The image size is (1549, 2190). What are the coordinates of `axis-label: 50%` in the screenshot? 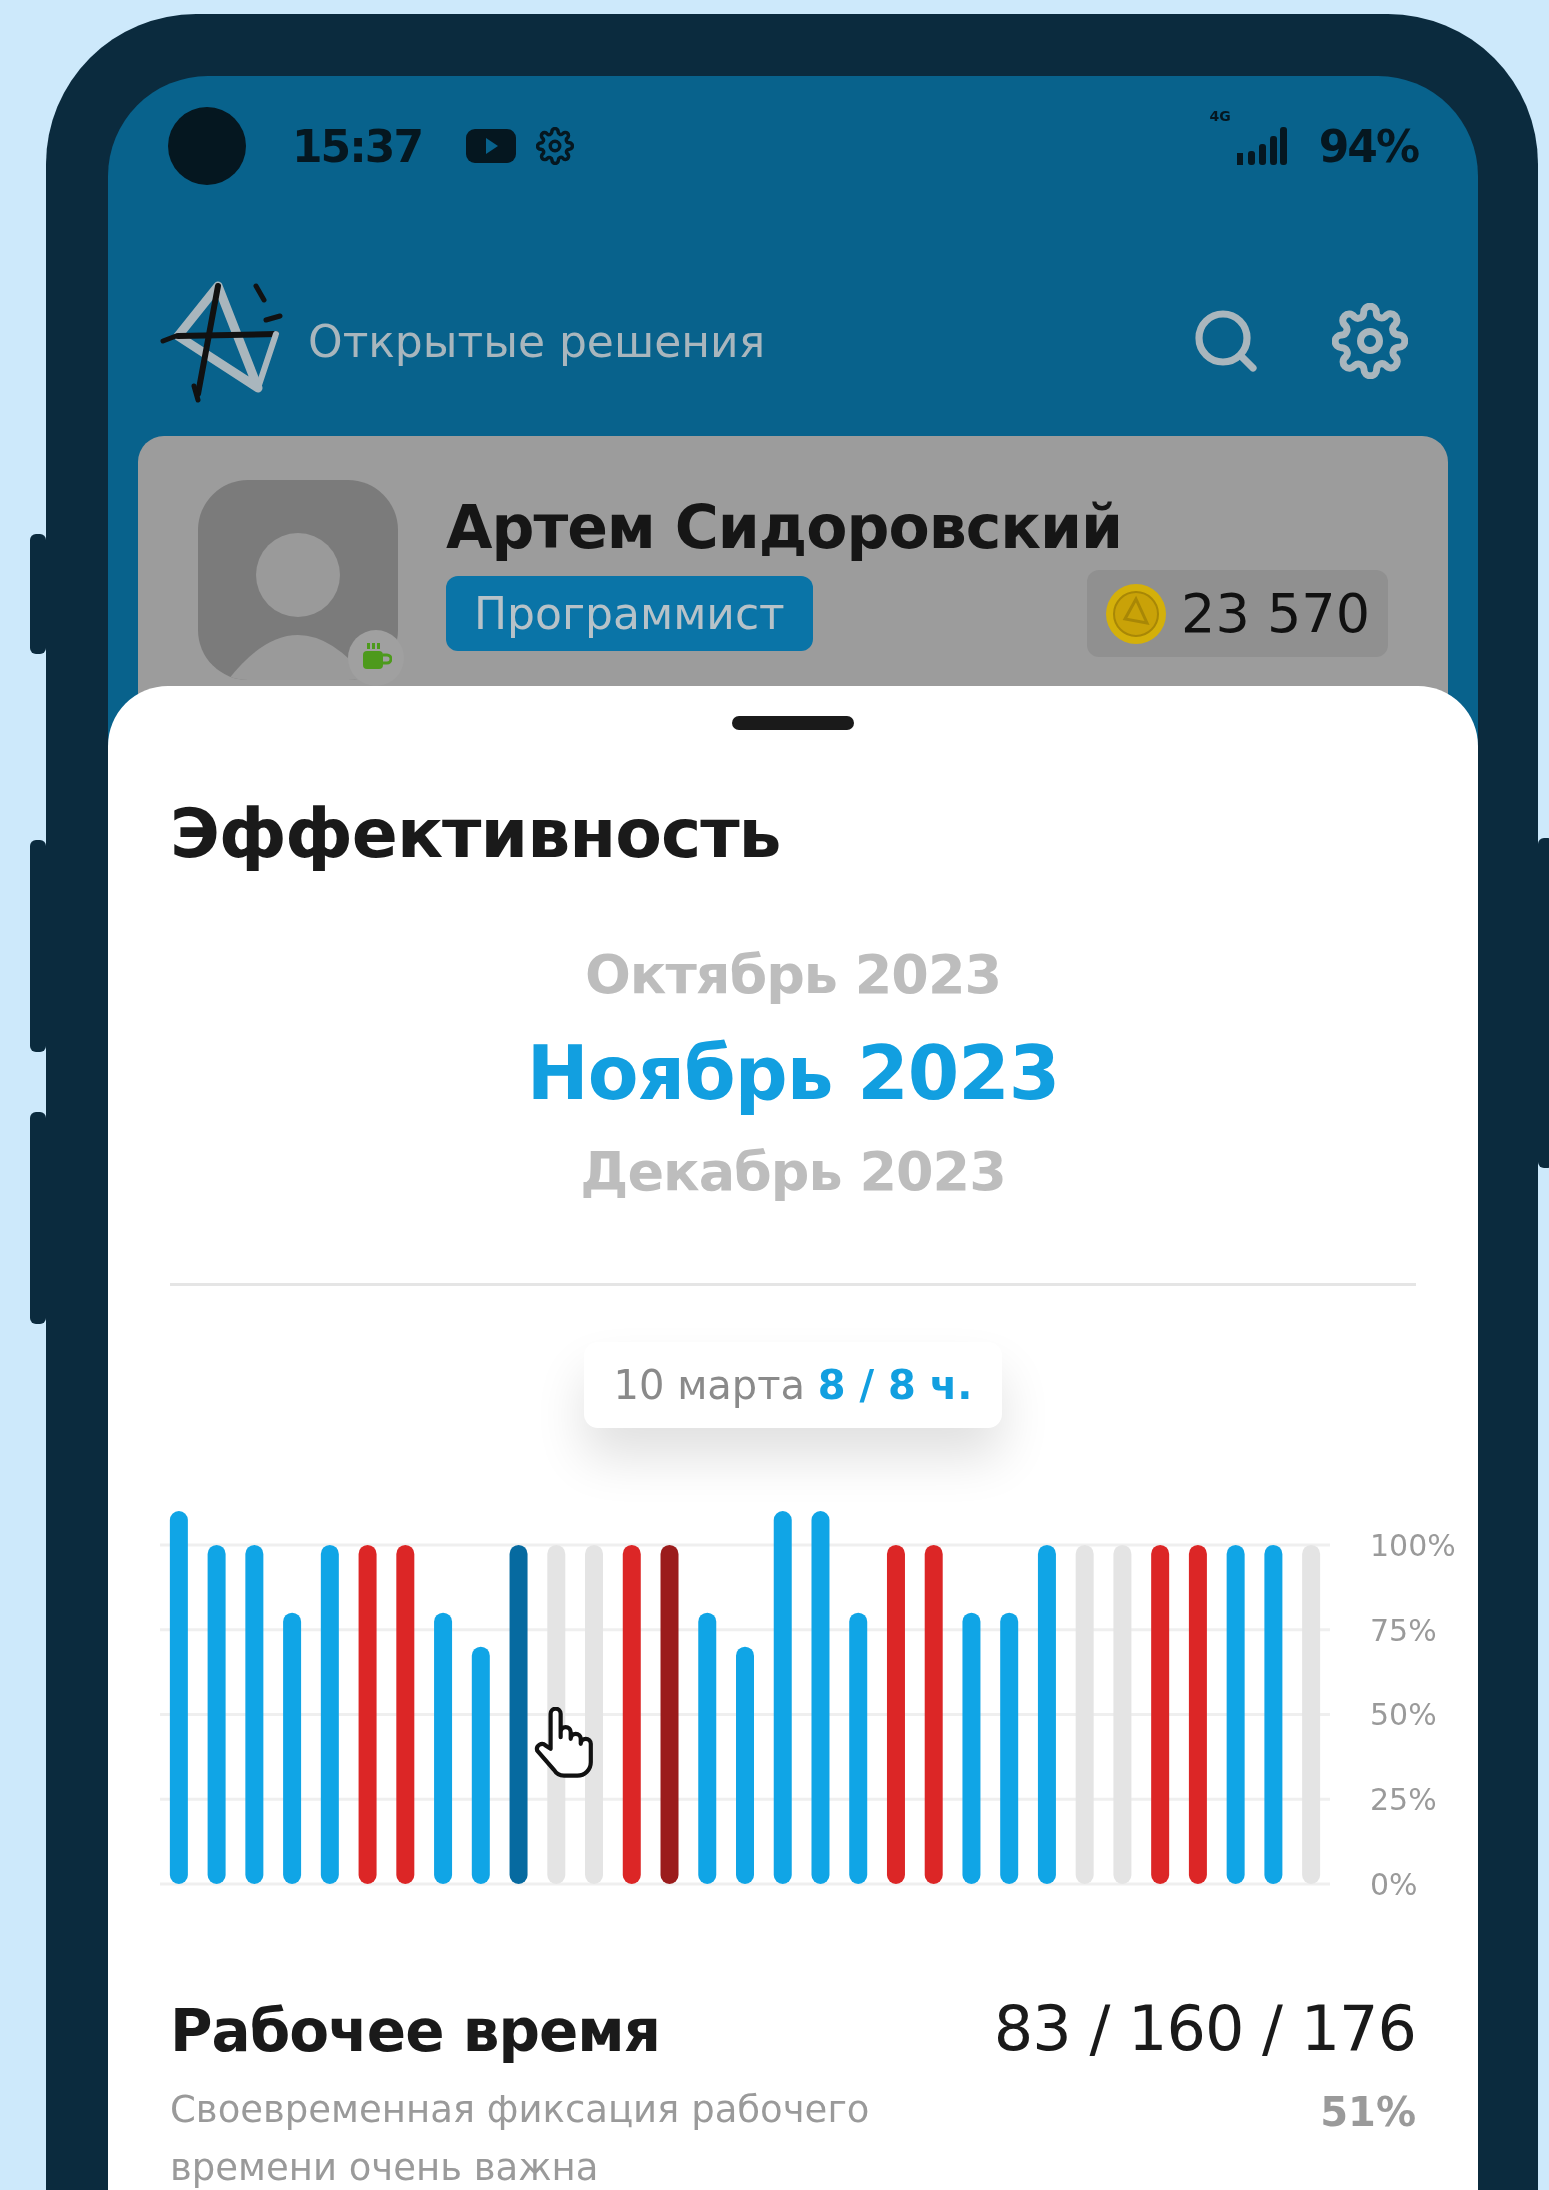 It's located at (1403, 1715).